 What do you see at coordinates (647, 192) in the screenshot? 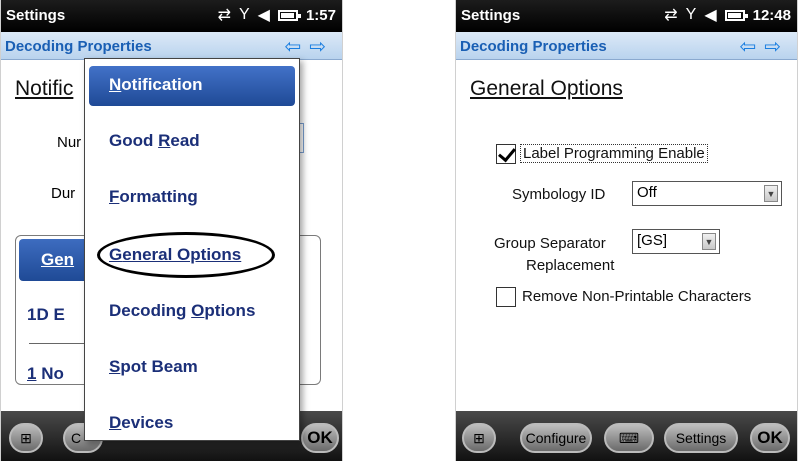
I see `symbology-id-value: Off` at bounding box center [647, 192].